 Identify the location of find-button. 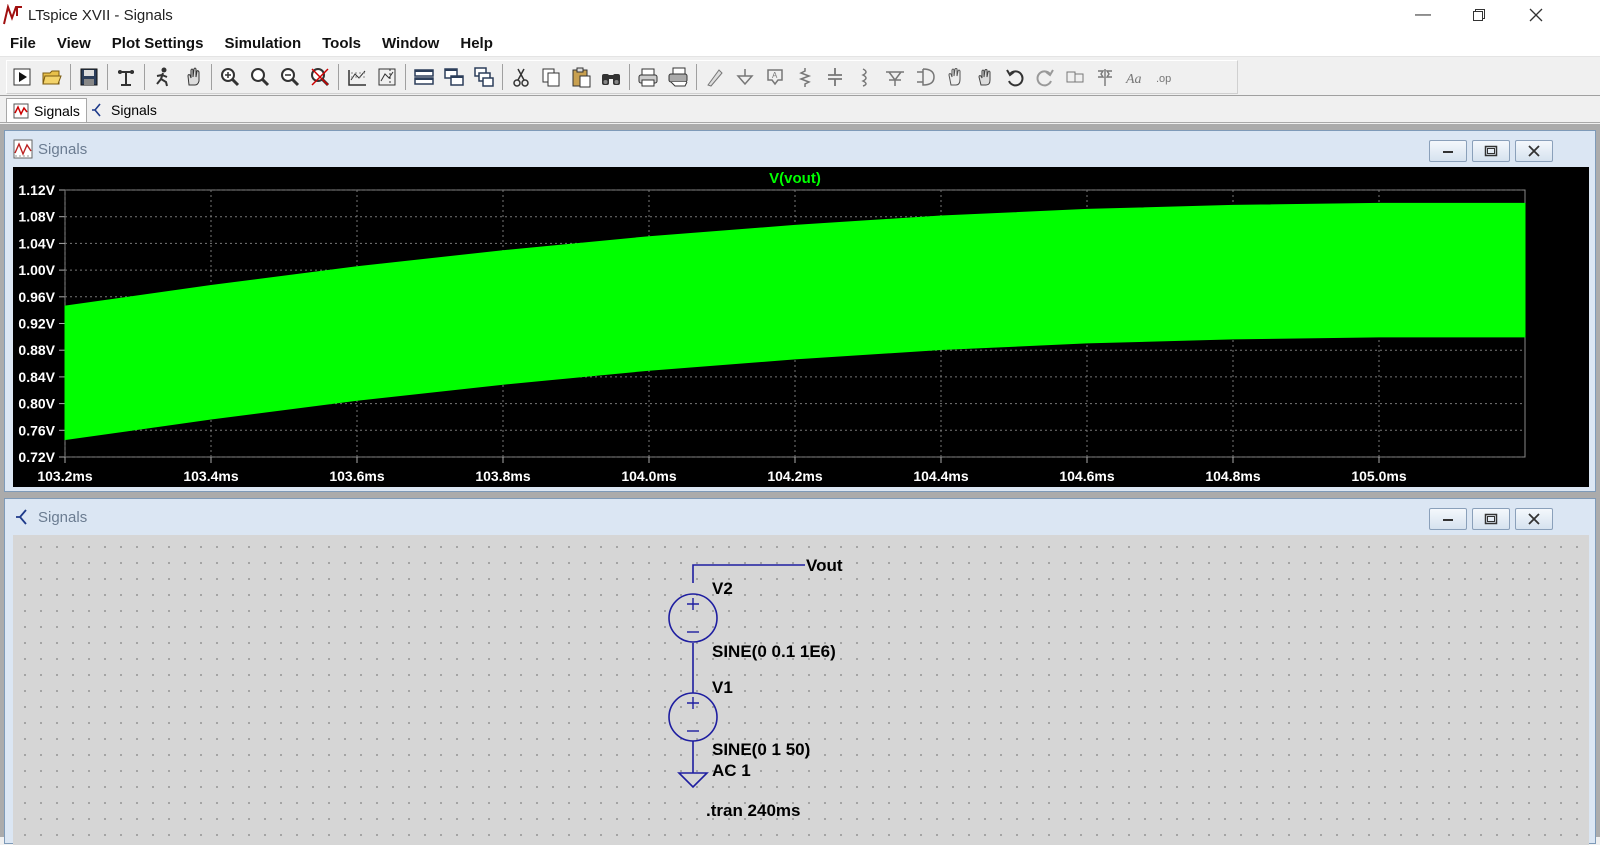
(611, 77).